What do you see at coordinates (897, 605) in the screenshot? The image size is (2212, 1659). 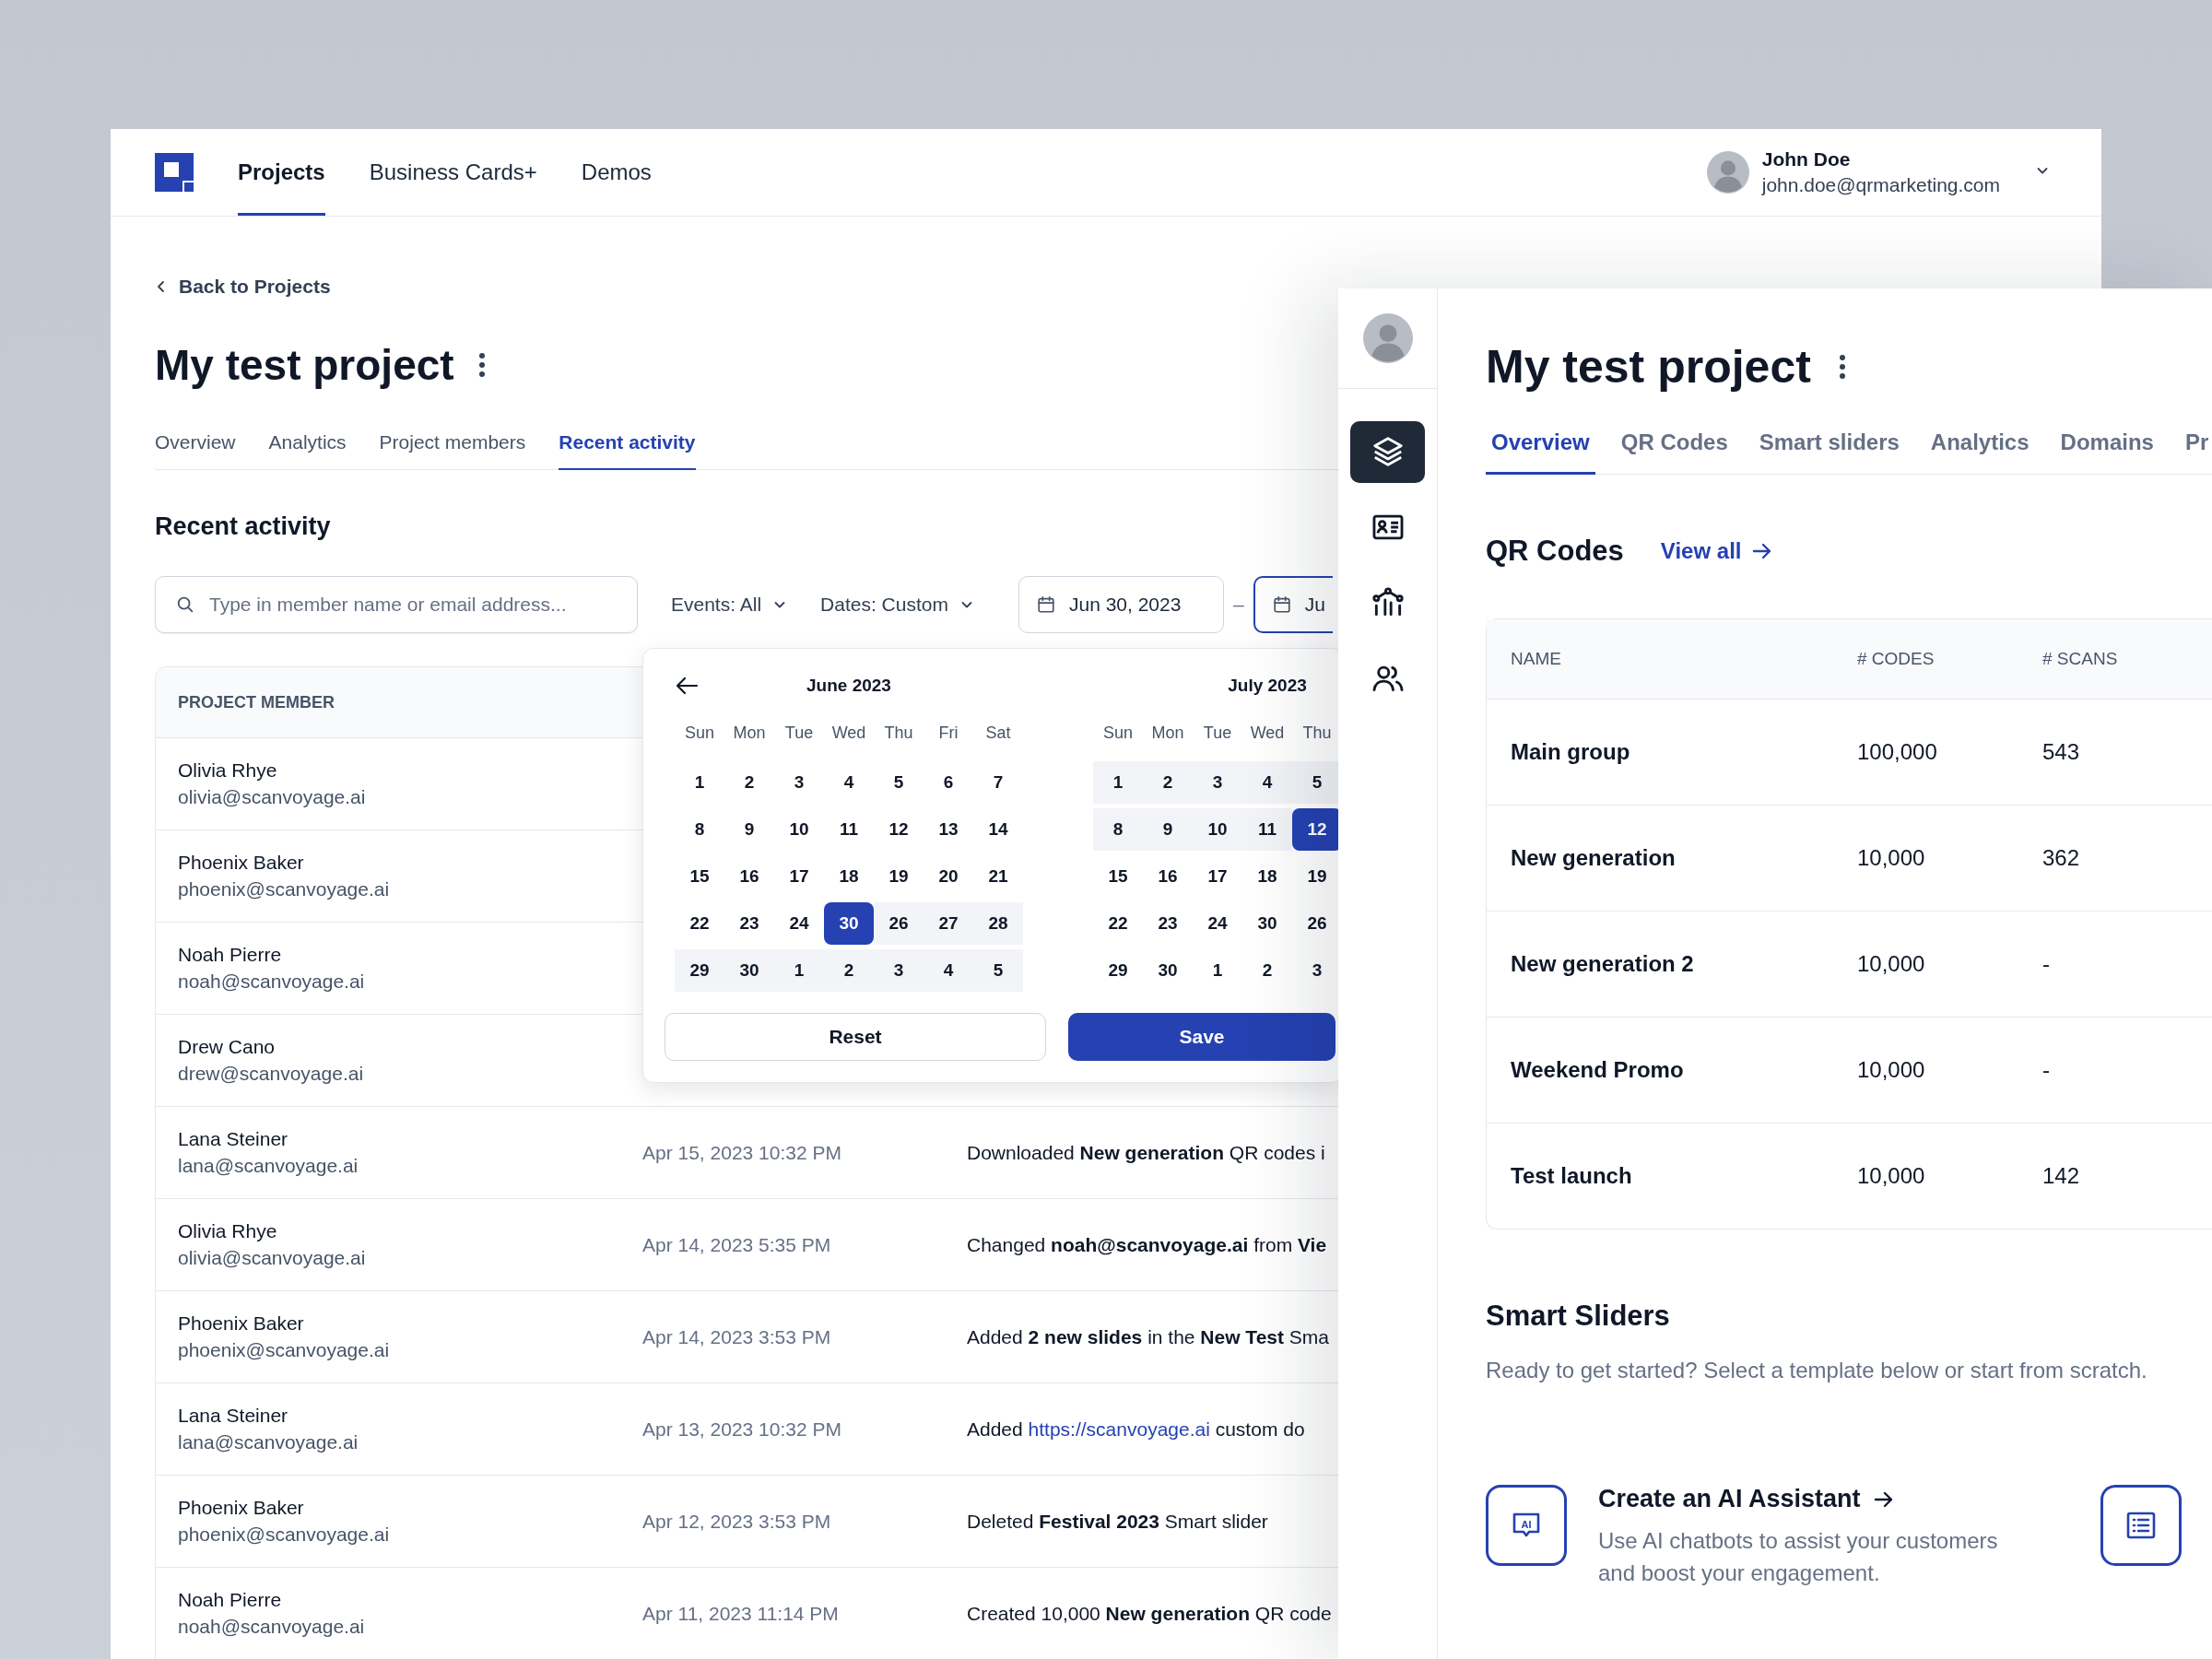 I see `filter-dropdown: Dates: Custom` at bounding box center [897, 605].